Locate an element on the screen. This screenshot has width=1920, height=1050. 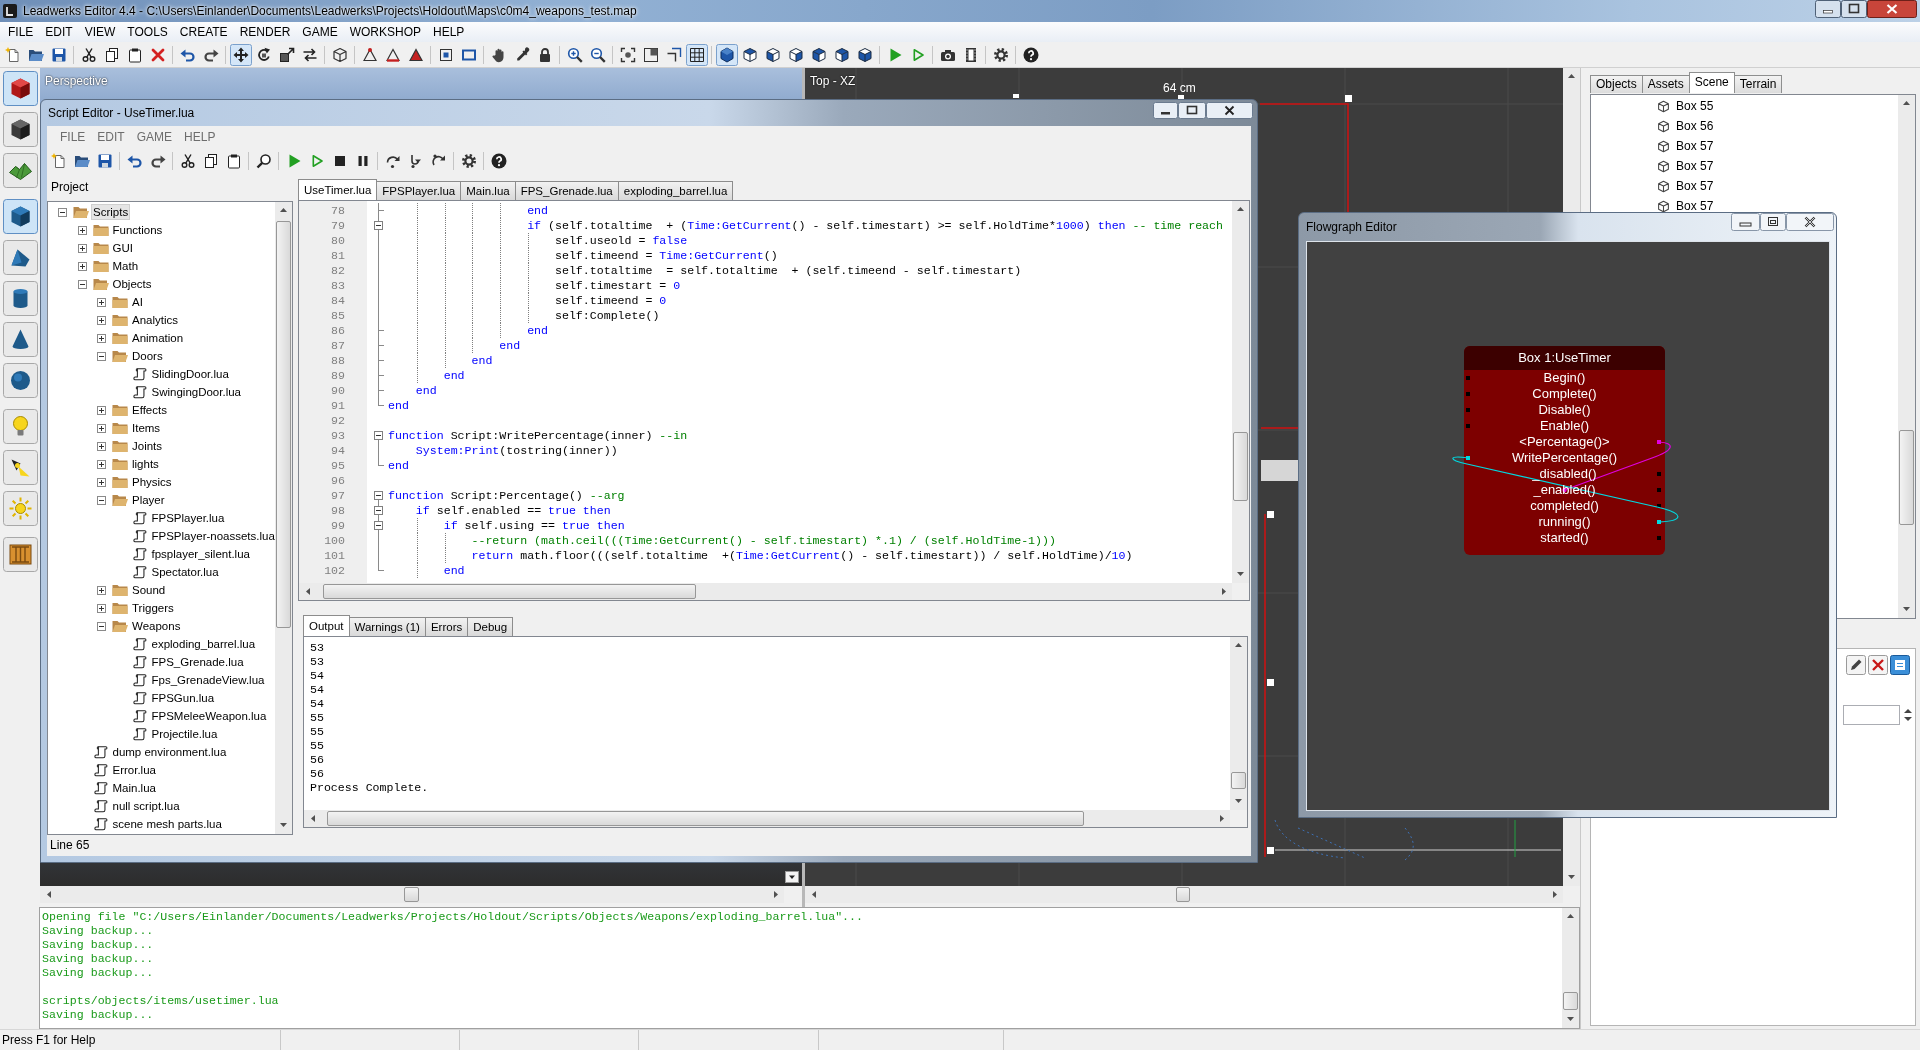
help-icon is located at coordinates (498, 161).